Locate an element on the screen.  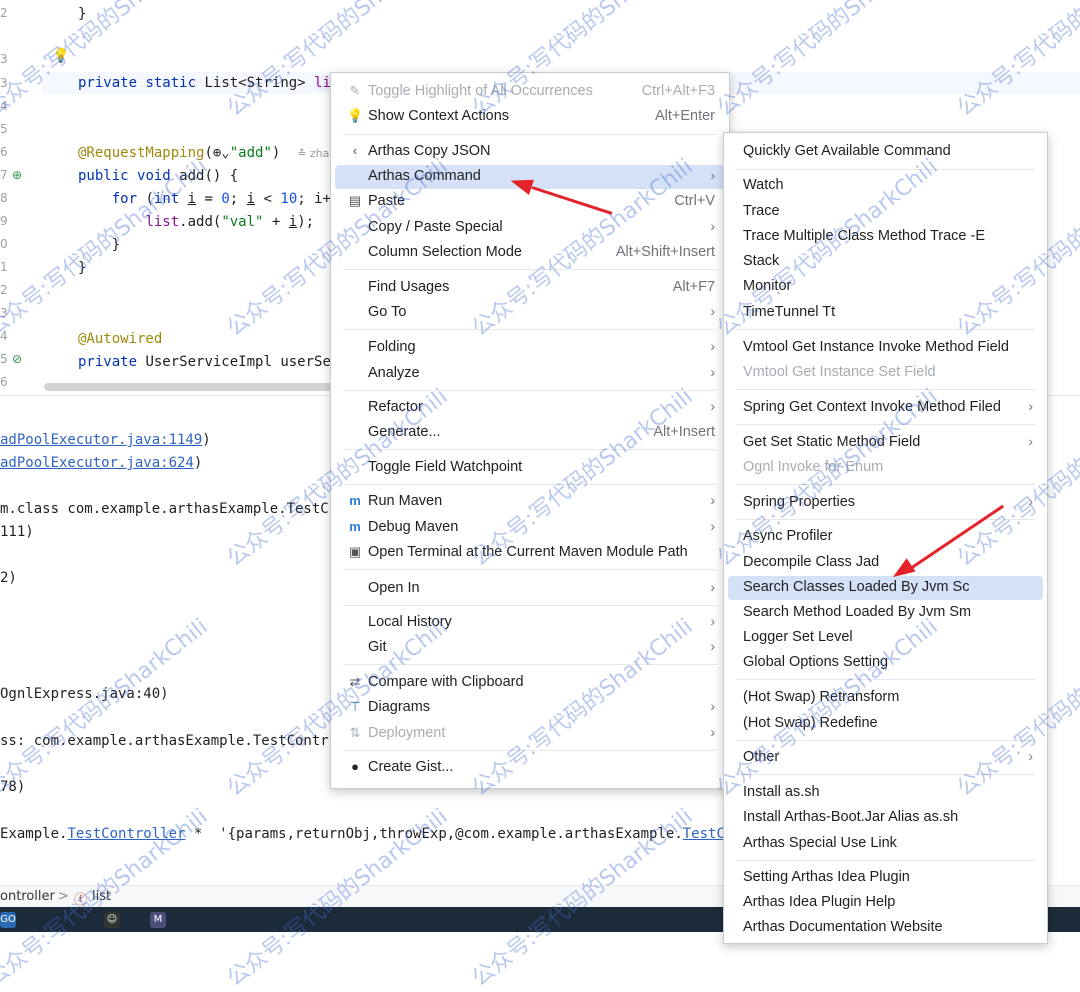
menu-item-compare-clipboard: ⇄ Compare with Clipboard is located at coordinates (530, 683).